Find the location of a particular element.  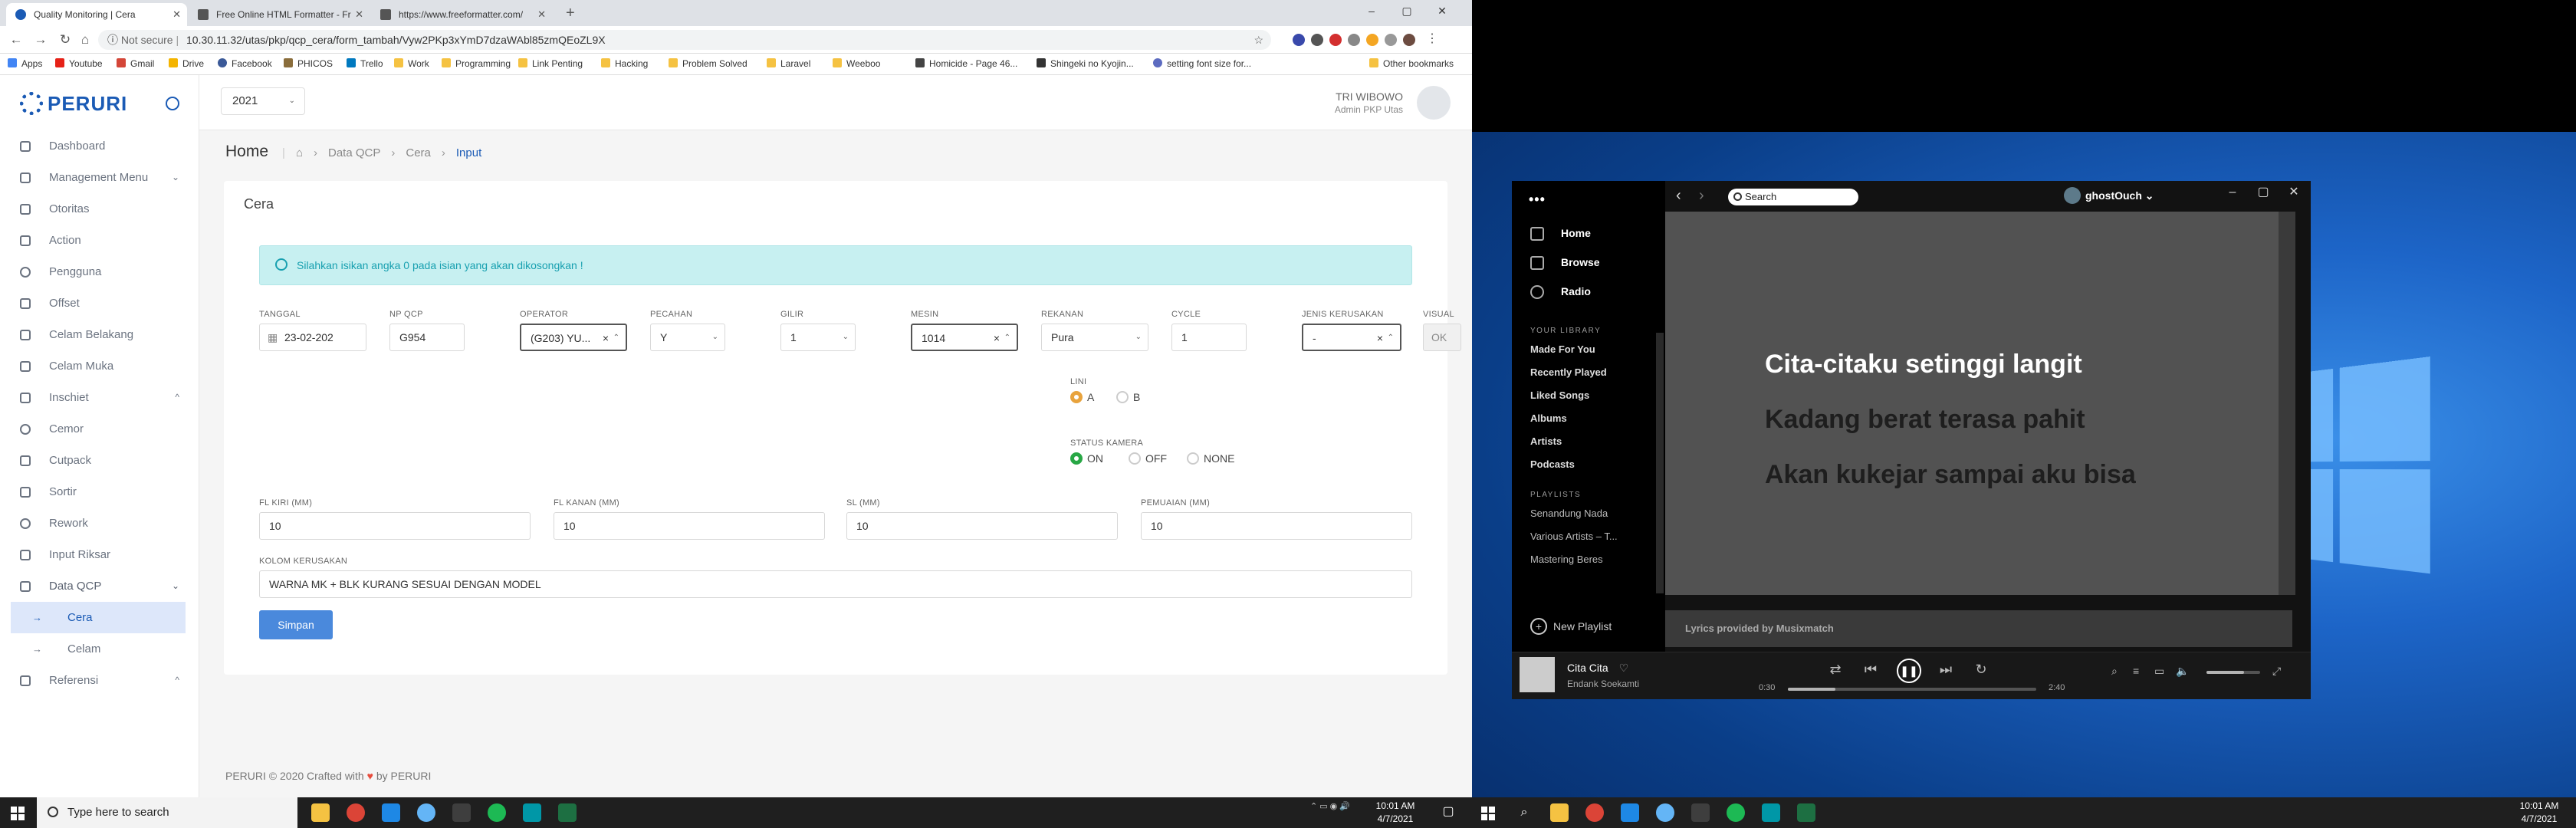

taskbar-clock: 10:01 AM 4/7/2021 is located at coordinates (1395, 813).